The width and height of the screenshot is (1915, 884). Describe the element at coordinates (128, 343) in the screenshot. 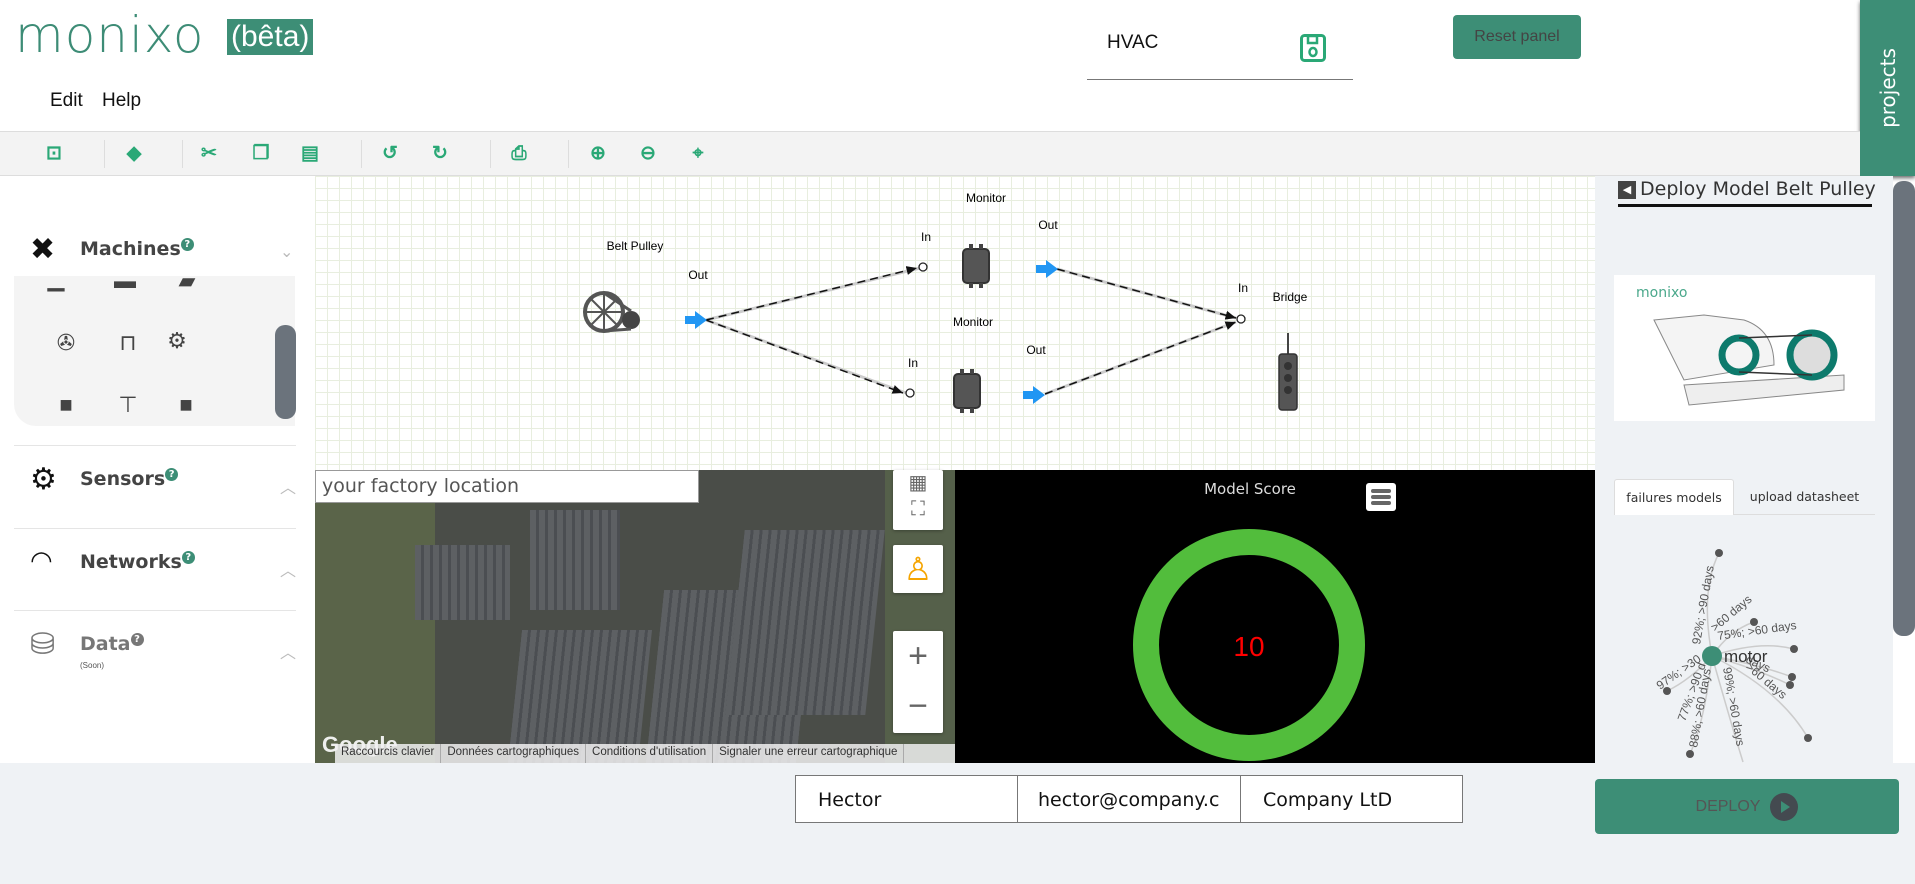

I see `heater-icon: ⊓` at that location.